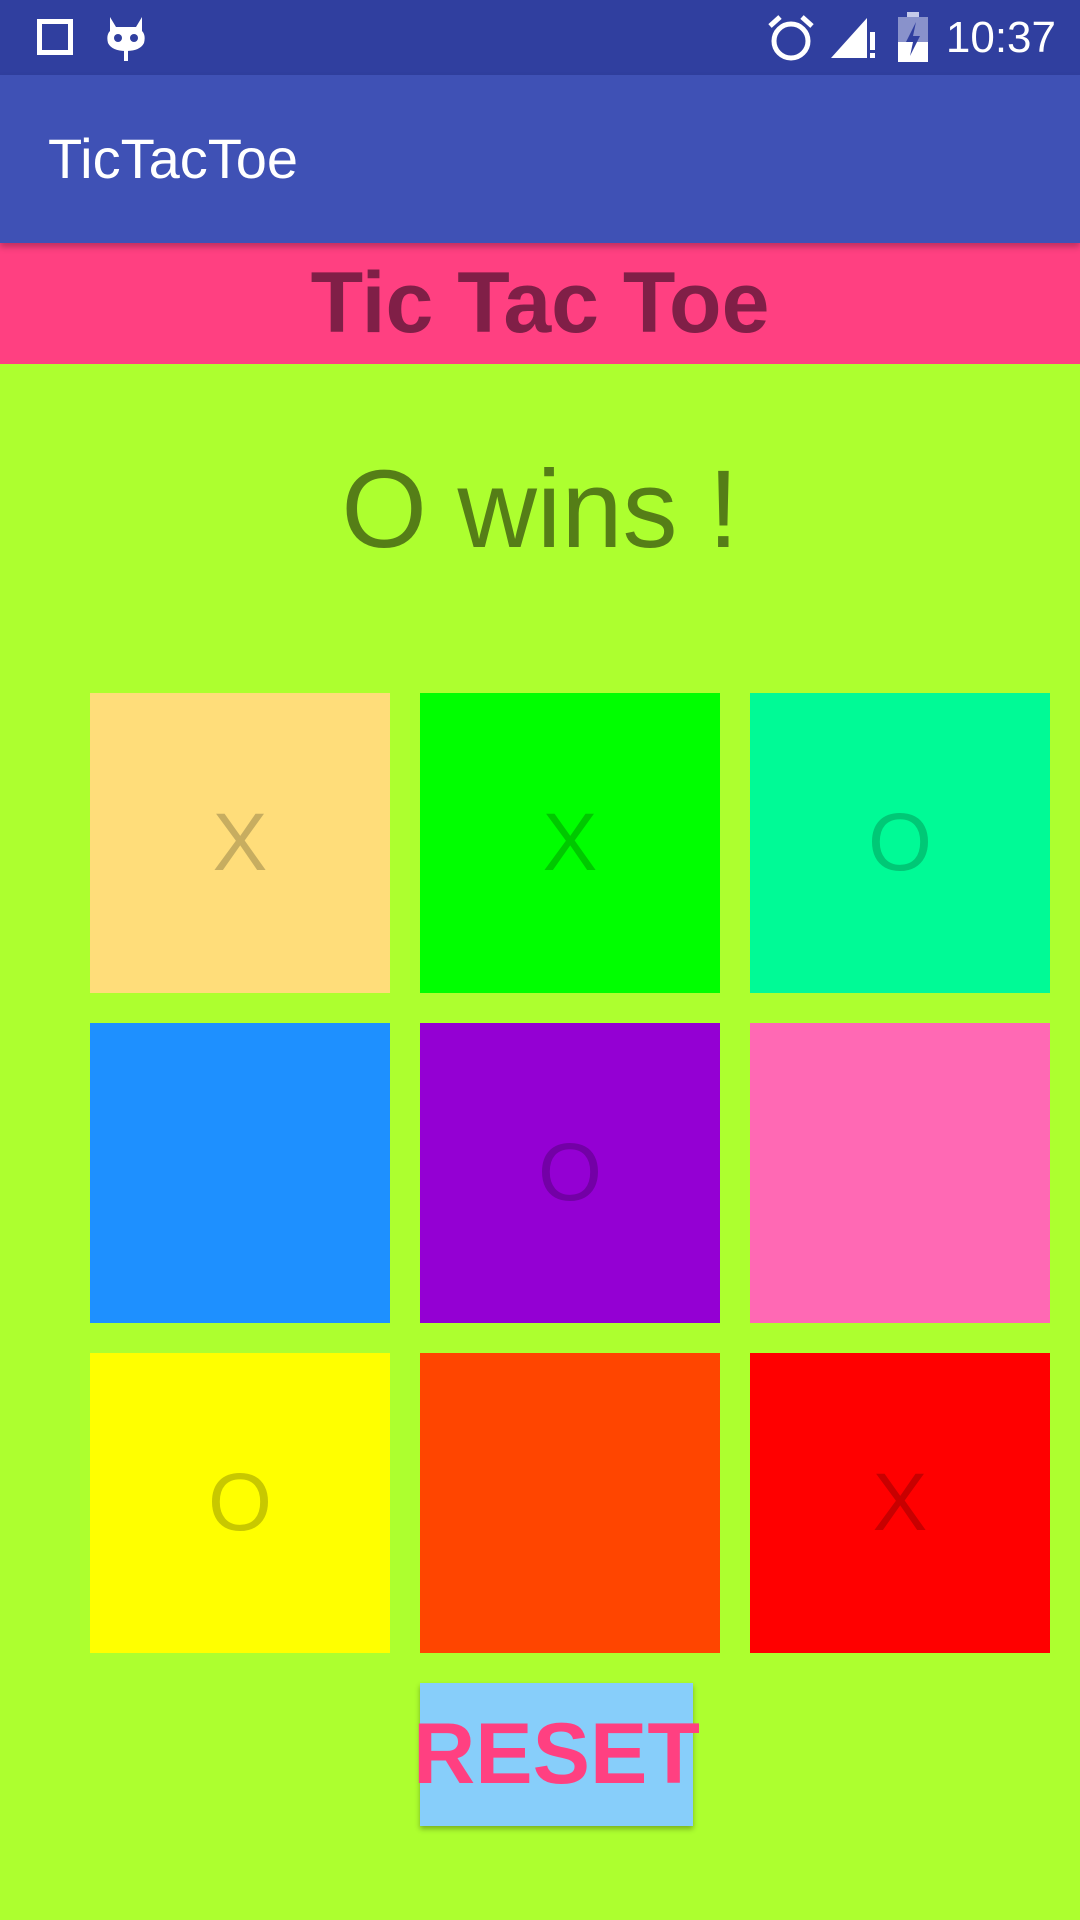 Image resolution: width=1080 pixels, height=1920 pixels. Describe the element at coordinates (240, 843) in the screenshot. I see `board-cell-1: X` at that location.